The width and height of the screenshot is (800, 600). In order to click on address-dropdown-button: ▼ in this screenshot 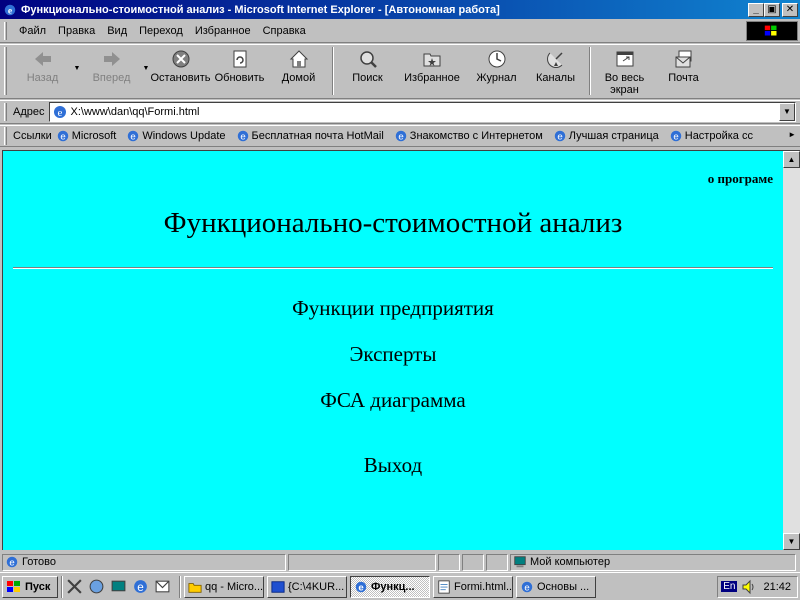, I will do `click(787, 112)`.